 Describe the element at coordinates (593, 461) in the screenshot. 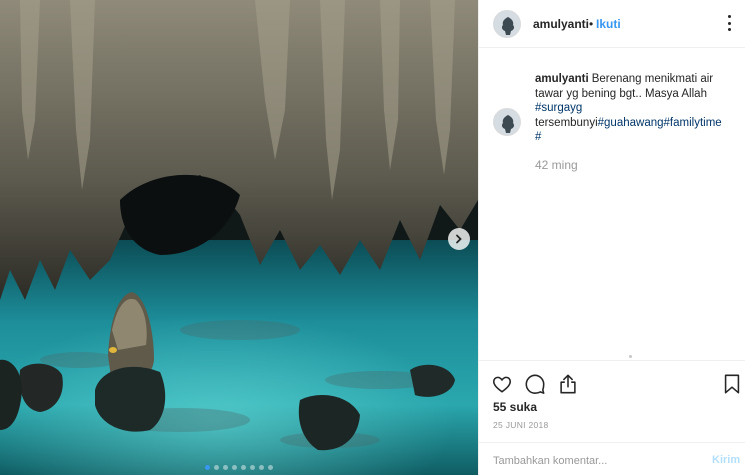

I see `comment-input` at that location.